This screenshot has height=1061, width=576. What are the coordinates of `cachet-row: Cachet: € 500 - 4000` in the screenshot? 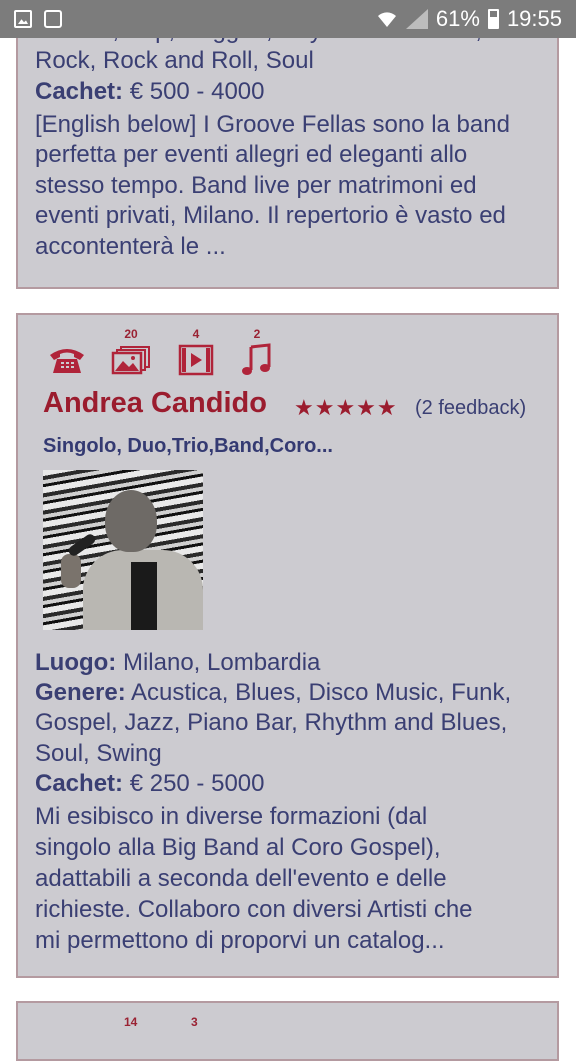 It's located at (149, 92).